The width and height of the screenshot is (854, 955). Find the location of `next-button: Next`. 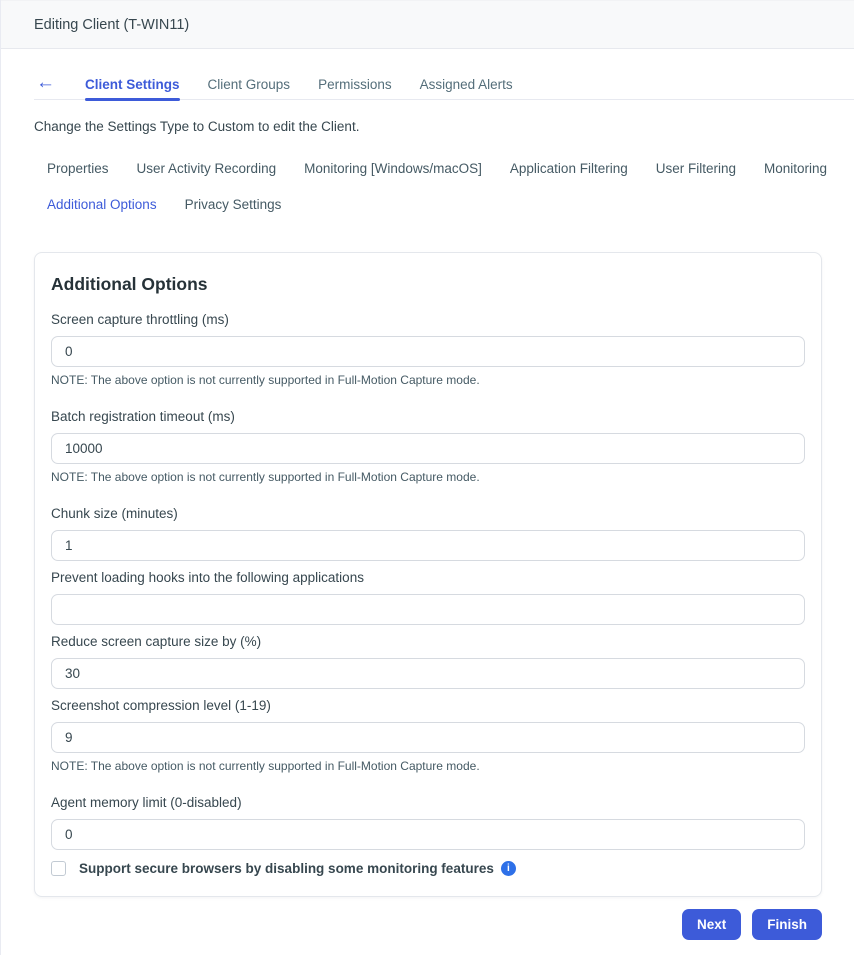

next-button: Next is located at coordinates (711, 924).